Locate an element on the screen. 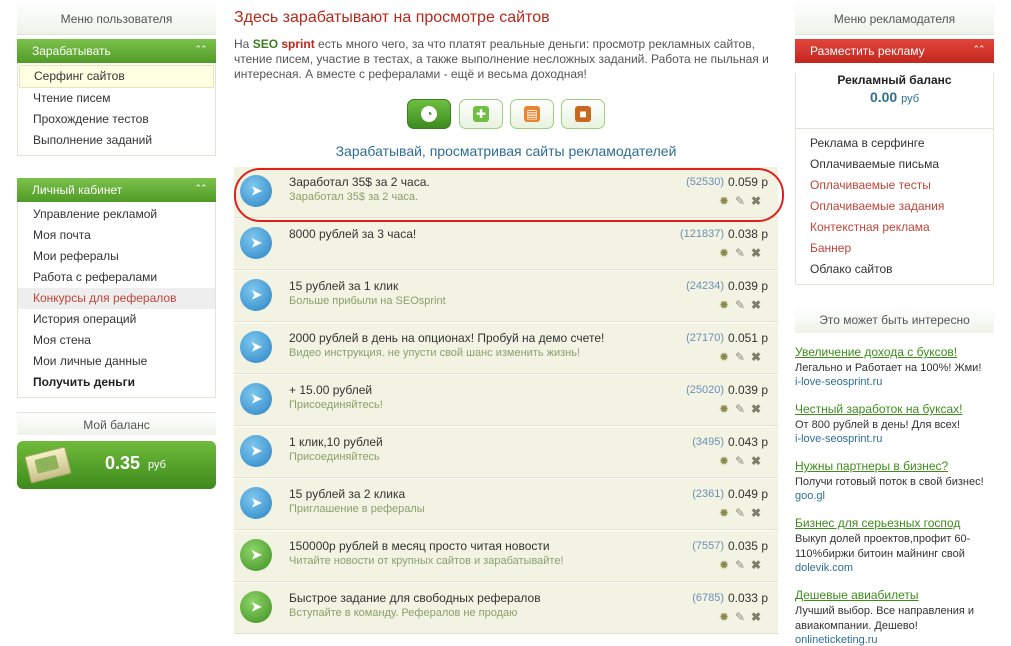 Image resolution: width=1011 pixels, height=646 pixels. menu-item-read-mail: Чтение писем is located at coordinates (116, 98).